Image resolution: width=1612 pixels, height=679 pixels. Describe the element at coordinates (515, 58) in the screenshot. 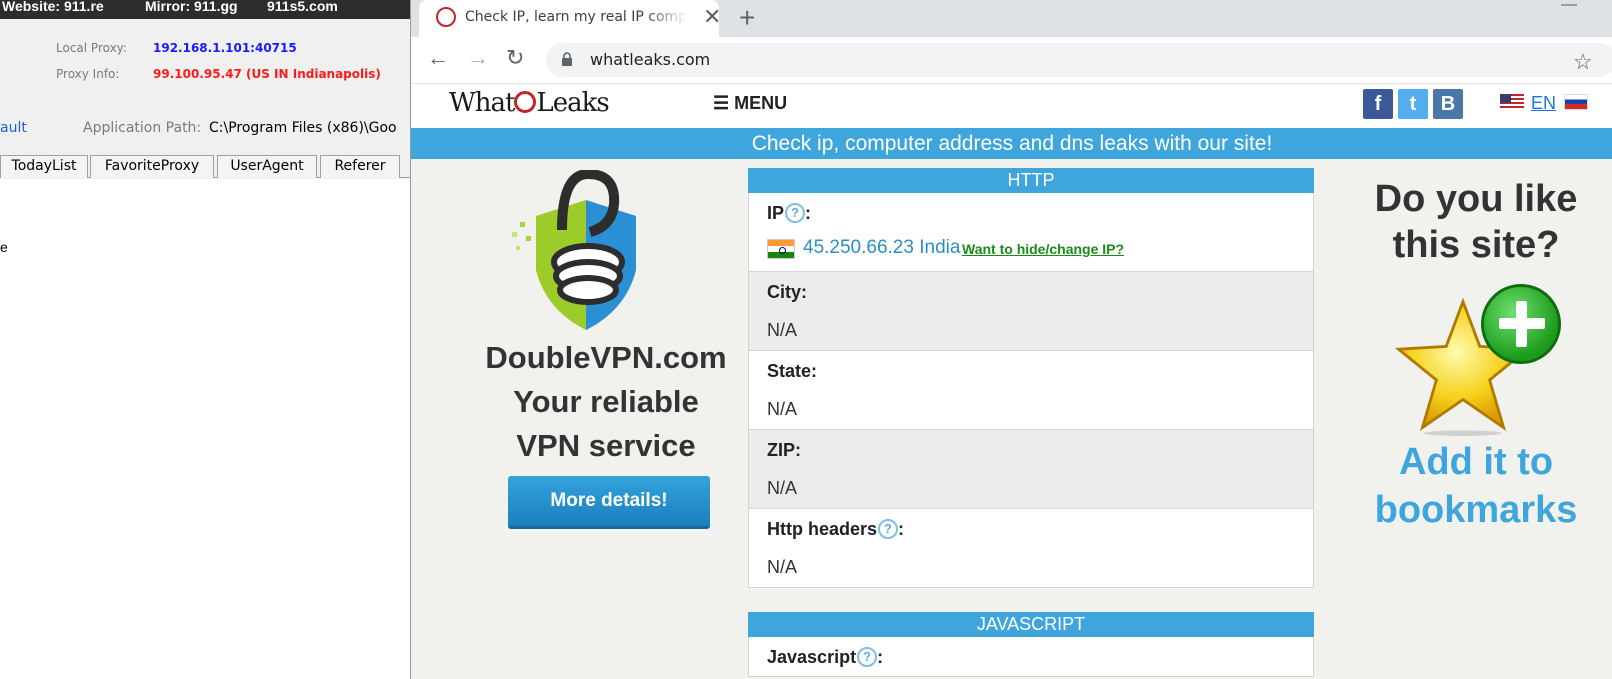

I see `reload-icon: ↻` at that location.